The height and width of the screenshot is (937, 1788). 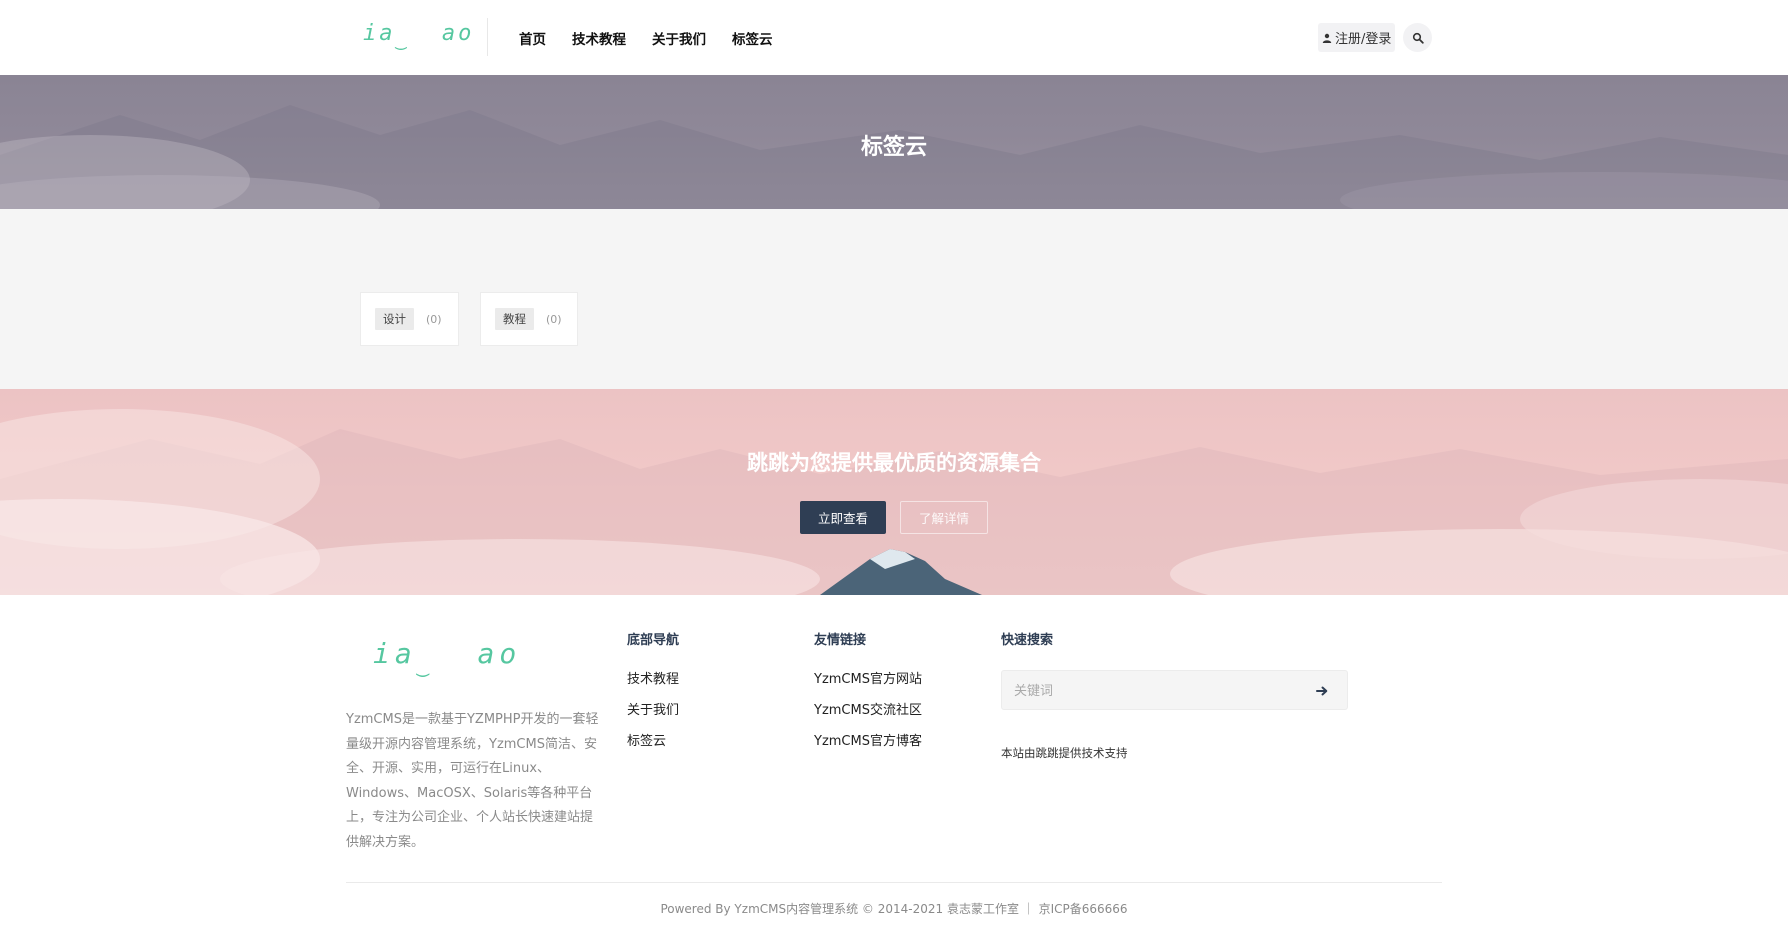 I want to click on footer-logo-text-right: ao, so click(x=499, y=653).